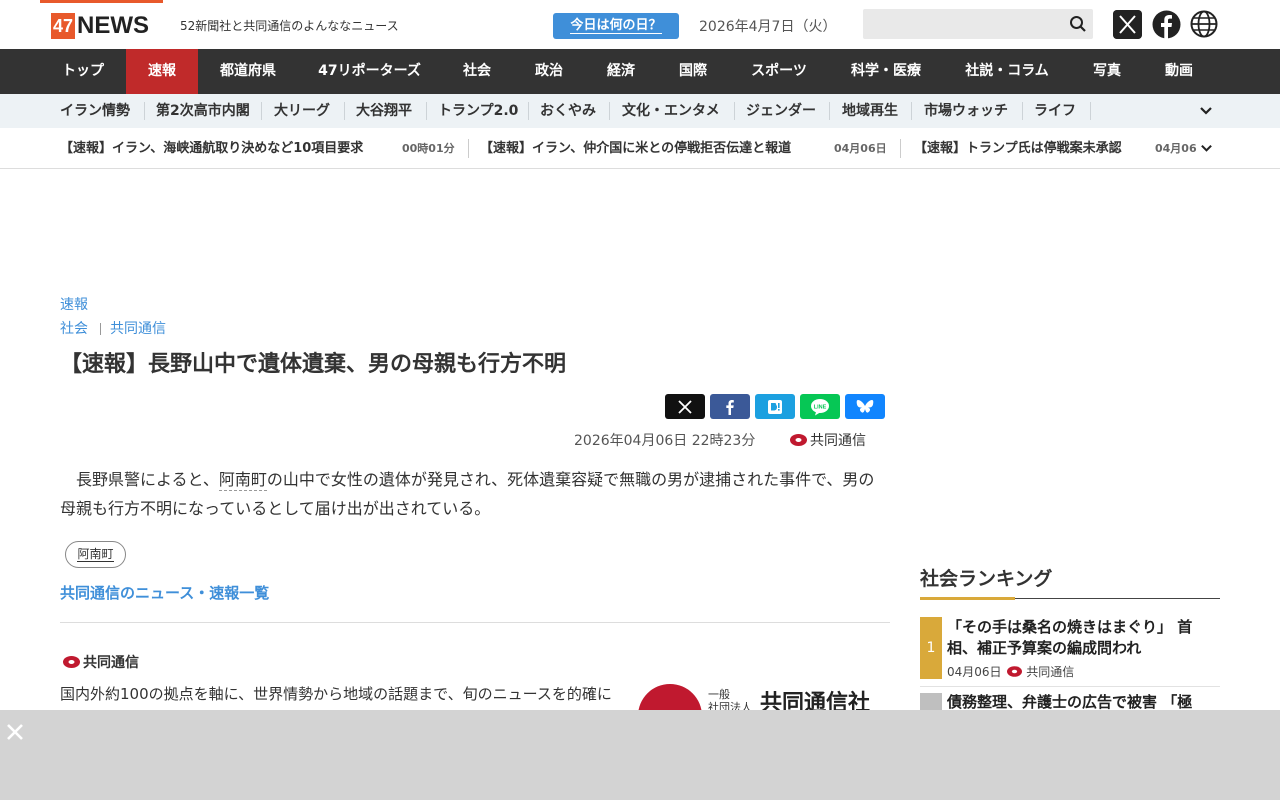  Describe the element at coordinates (289, 26) in the screenshot. I see `site-tagline: 52新聞社と共同通信のよんななニュース` at that location.